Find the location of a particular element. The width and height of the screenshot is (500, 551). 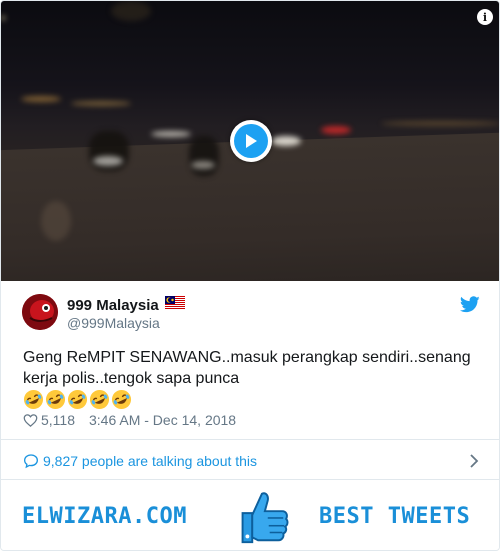

conversation-link: 9,827 people are talking about this is located at coordinates (251, 461).